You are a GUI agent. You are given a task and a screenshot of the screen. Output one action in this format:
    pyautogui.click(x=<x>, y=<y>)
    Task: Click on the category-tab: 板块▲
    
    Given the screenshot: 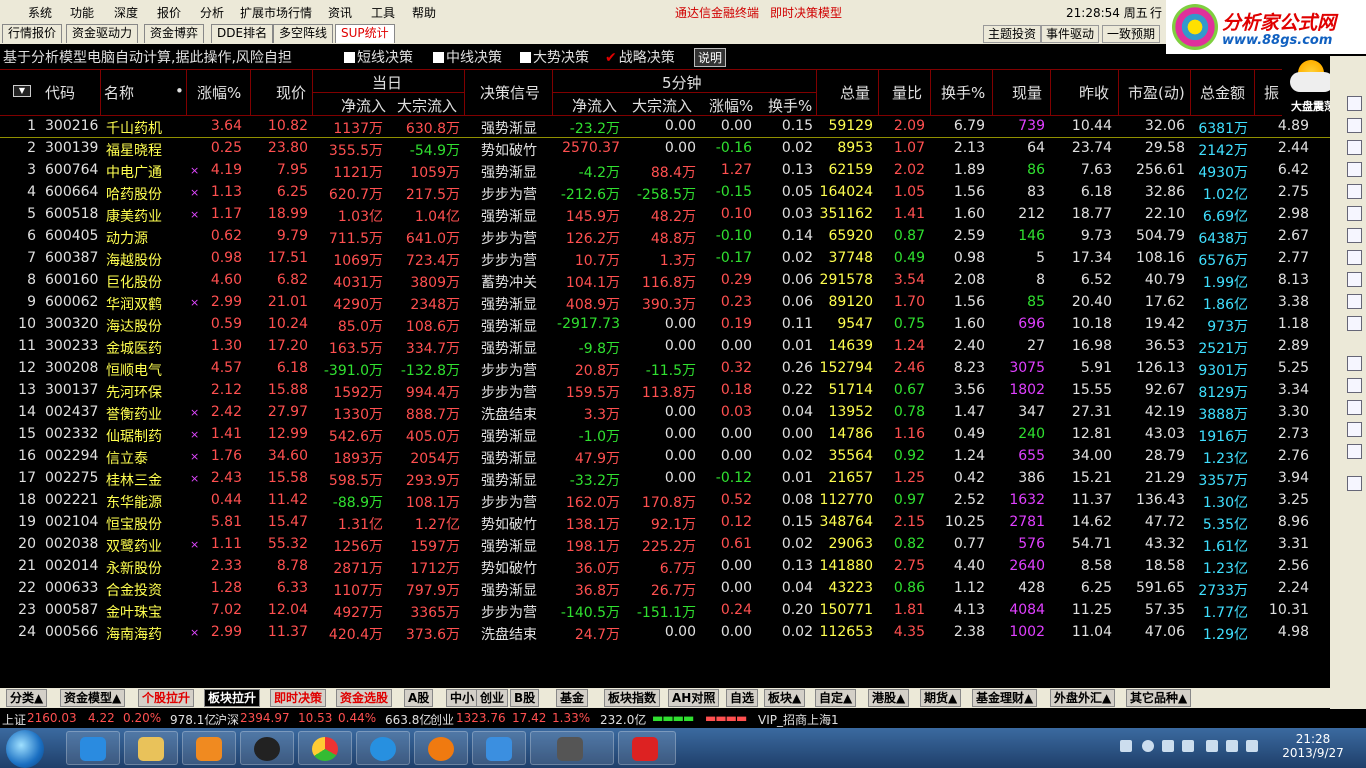 What is the action you would take?
    pyautogui.click(x=785, y=698)
    